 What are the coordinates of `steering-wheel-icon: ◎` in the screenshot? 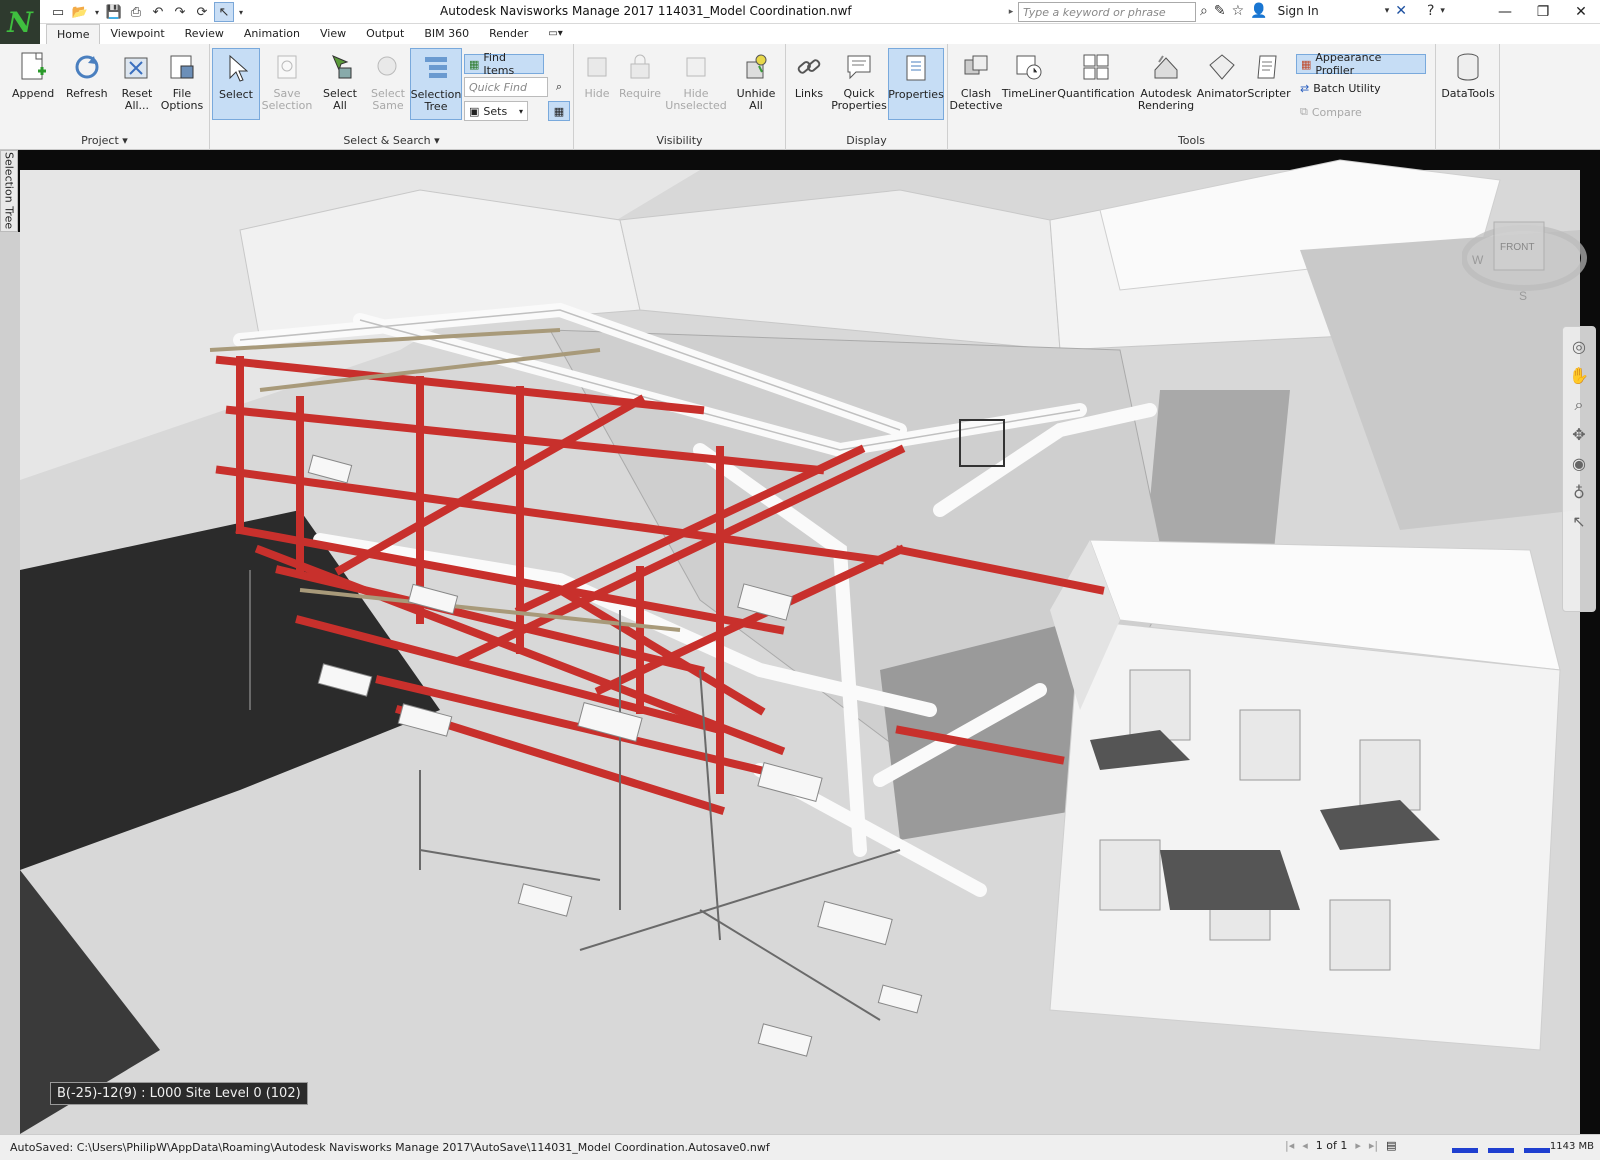 It's located at (1579, 346).